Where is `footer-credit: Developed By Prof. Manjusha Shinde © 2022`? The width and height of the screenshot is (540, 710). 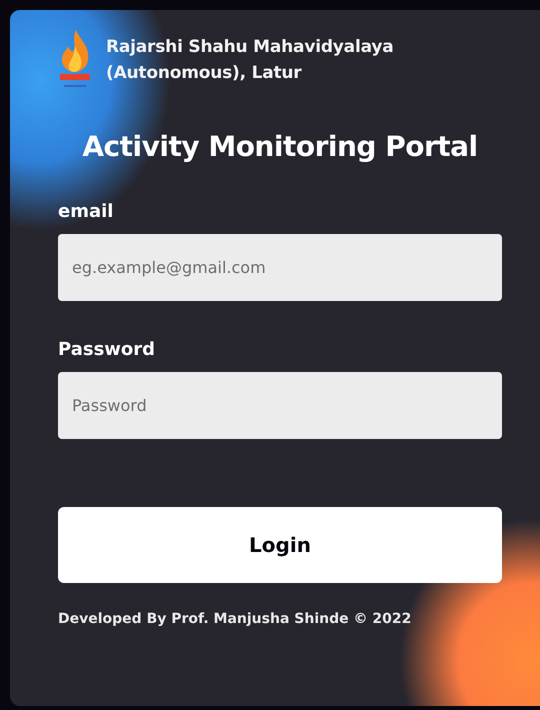 footer-credit: Developed By Prof. Manjusha Shinde © 2022 is located at coordinates (235, 619).